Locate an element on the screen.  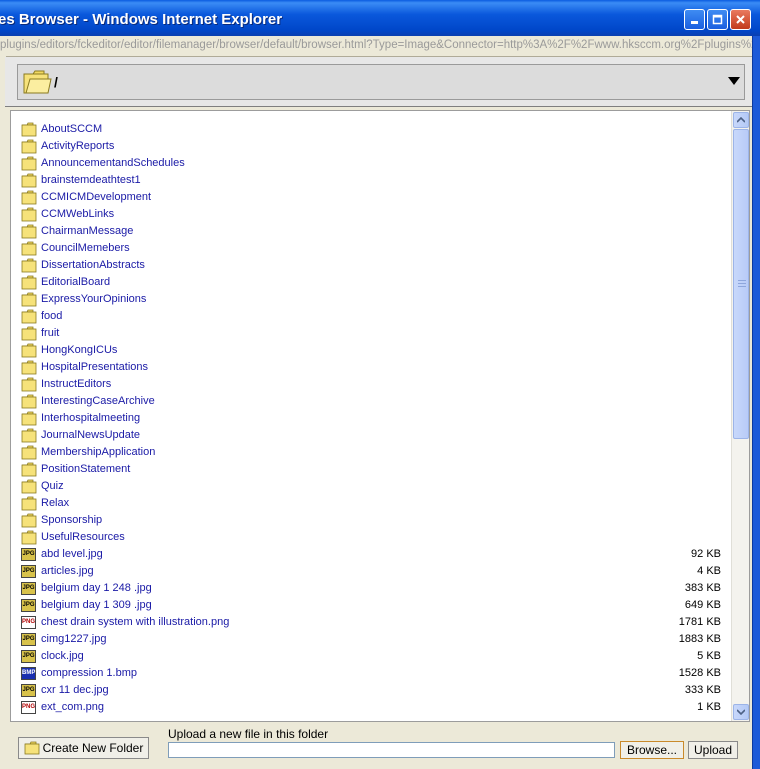
folder-row: CCMICMDevelopment is located at coordinates (372, 197).